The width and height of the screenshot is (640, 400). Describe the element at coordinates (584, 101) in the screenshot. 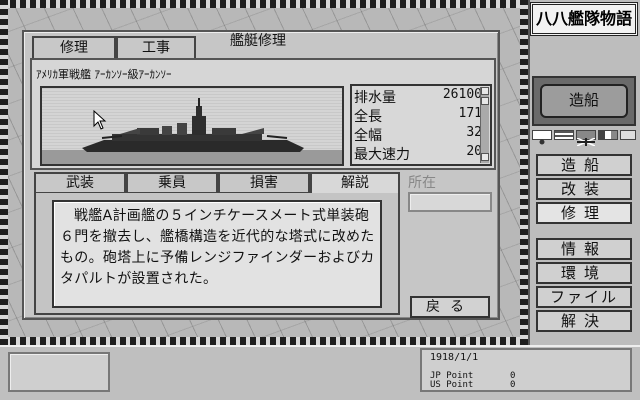

I see `shipbuilding-mode-button: 造船` at that location.